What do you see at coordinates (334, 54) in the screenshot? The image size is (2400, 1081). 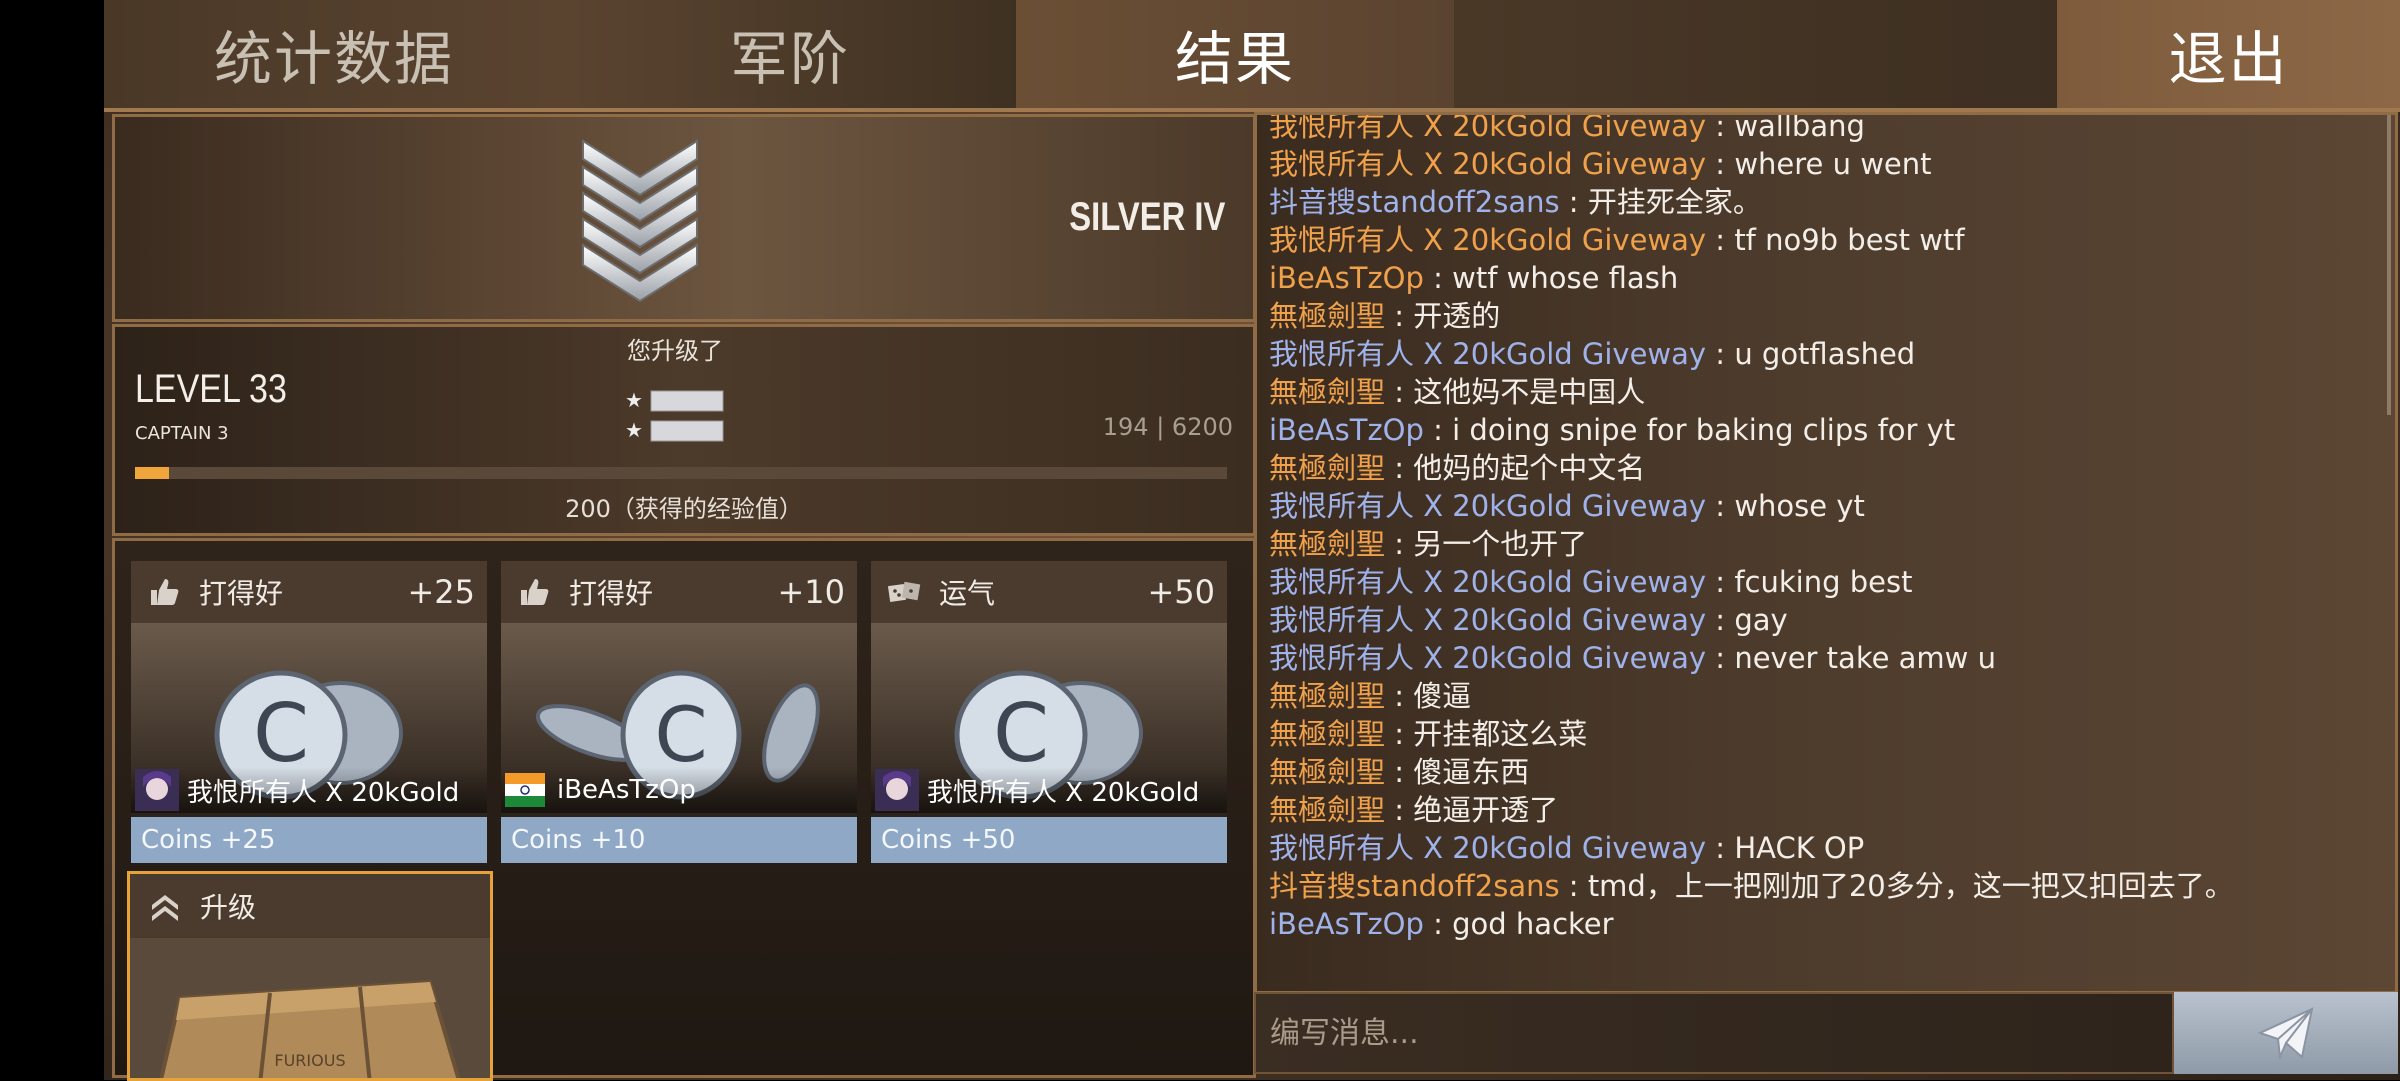 I see `tab-statistics: 统计数据` at bounding box center [334, 54].